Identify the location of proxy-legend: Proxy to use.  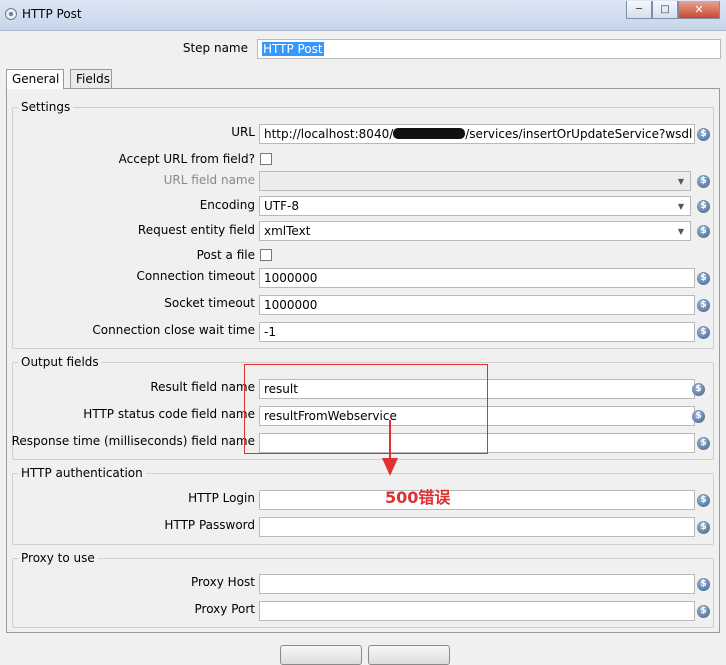
(58, 558).